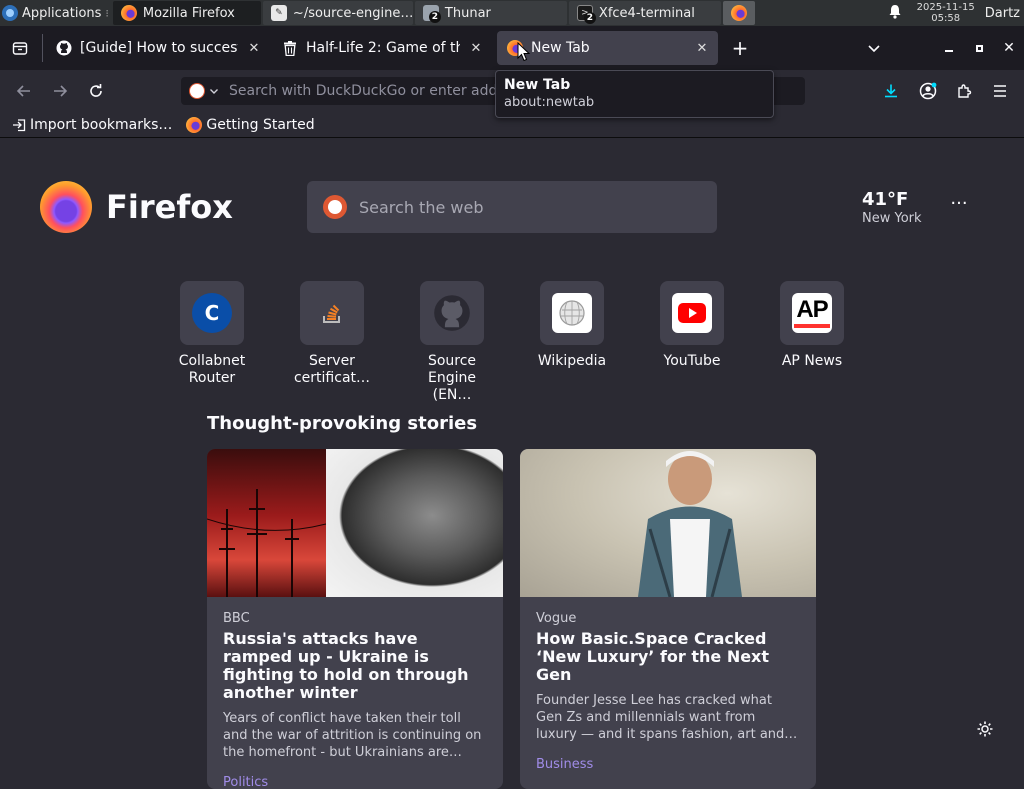  Describe the element at coordinates (342, 423) in the screenshot. I see `stories-heading: Thought-provoking stories` at that location.